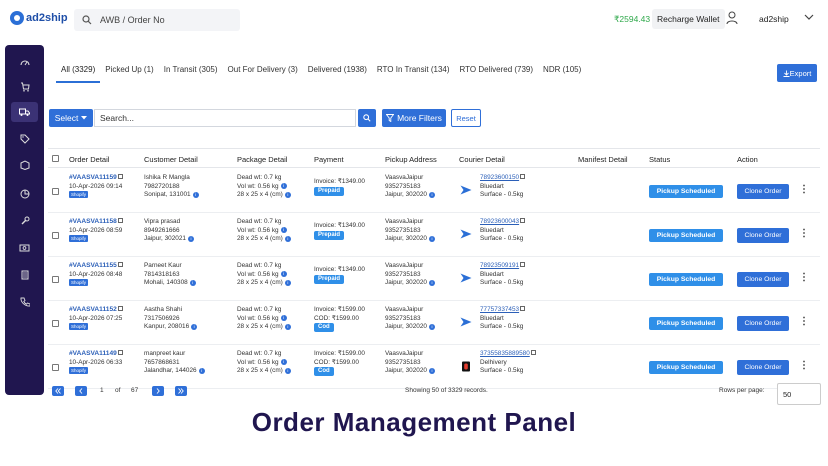 This screenshot has width=828, height=466. Describe the element at coordinates (732, 18) in the screenshot. I see `user-icon` at that location.